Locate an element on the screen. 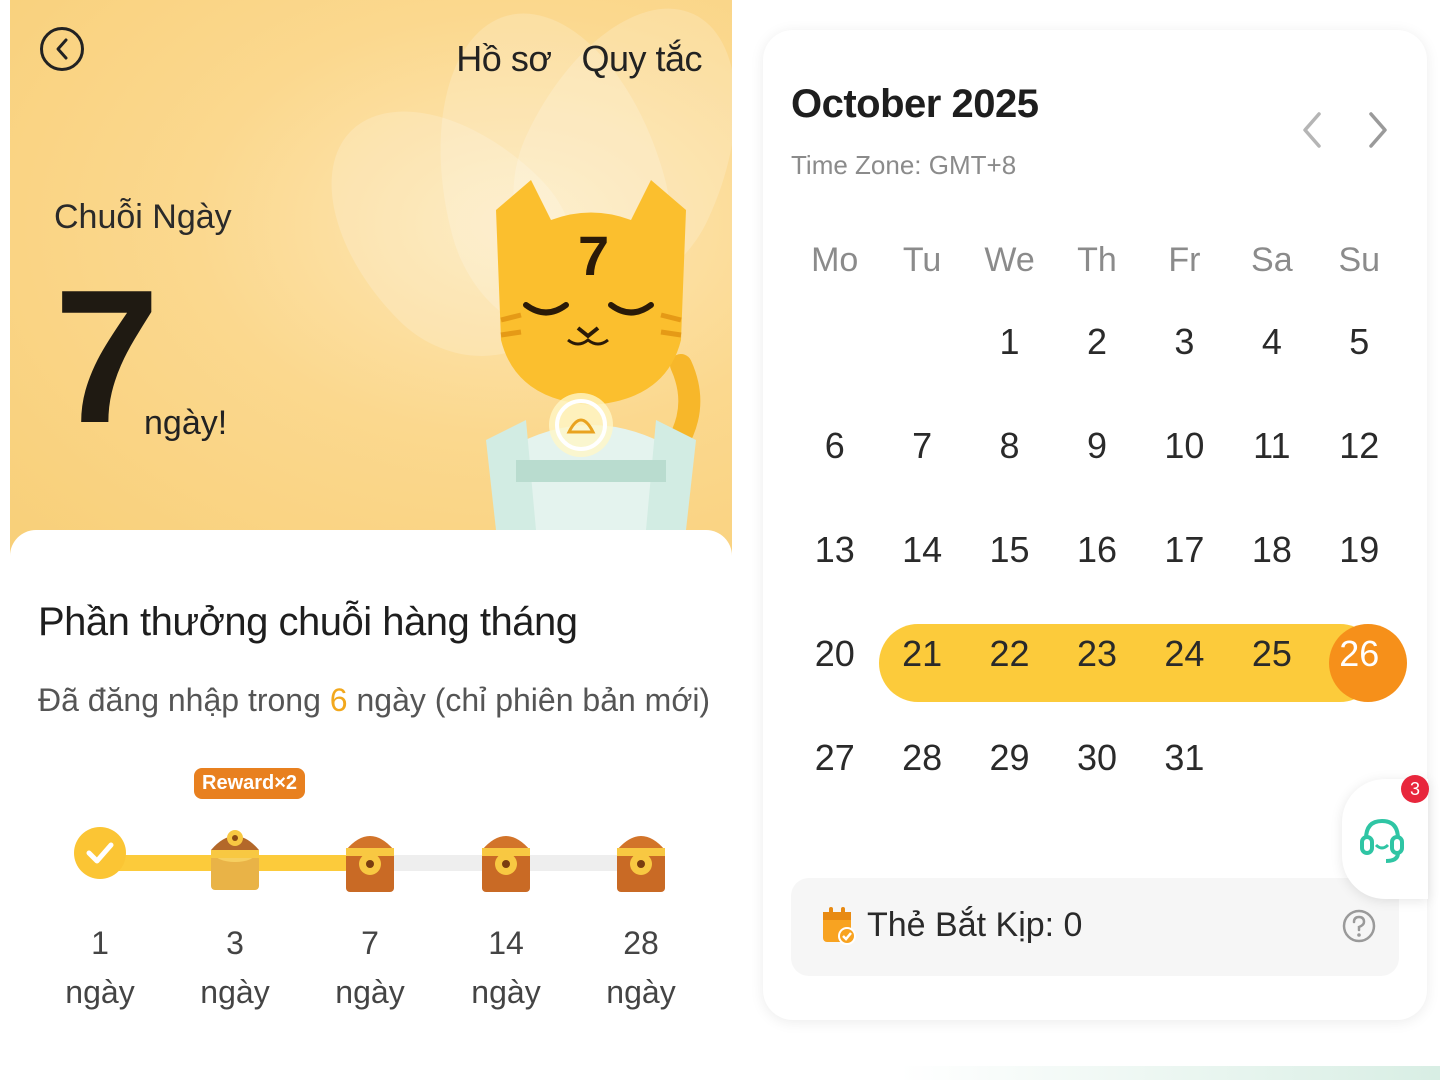 The image size is (1440, 1080). profile-link: Hồ sơ is located at coordinates (504, 59).